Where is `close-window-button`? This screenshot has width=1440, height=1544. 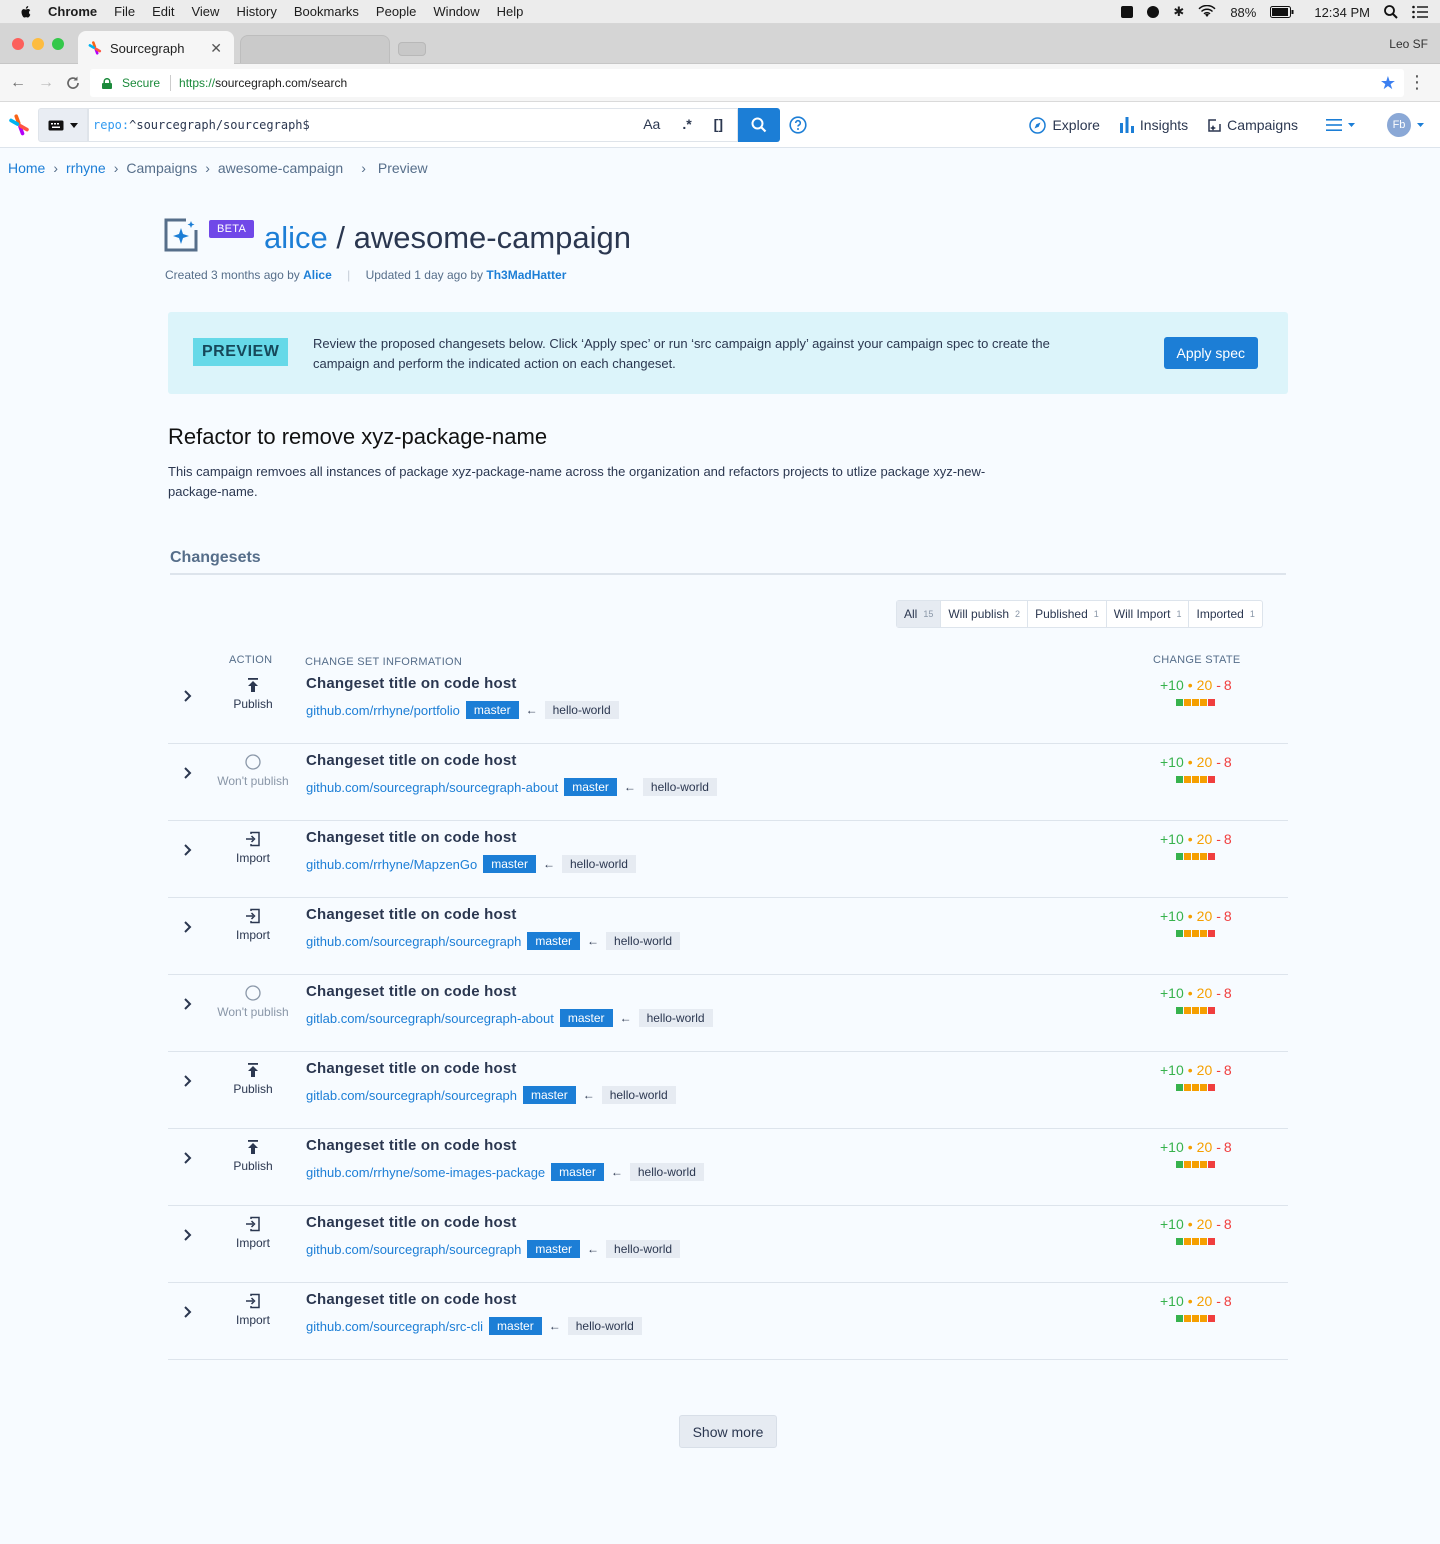 close-window-button is located at coordinates (18, 44).